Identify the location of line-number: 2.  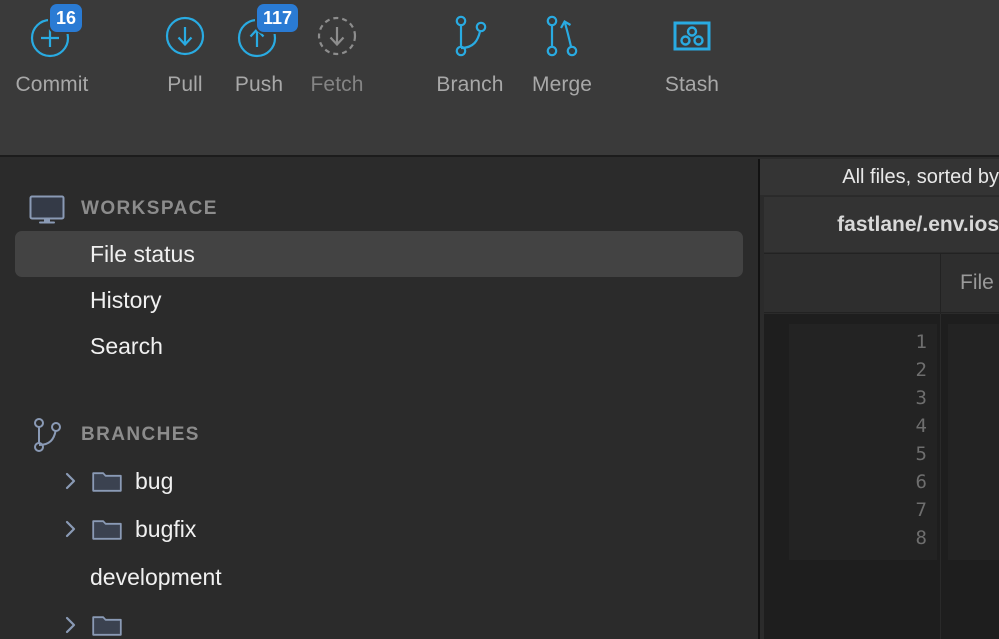
(921, 370).